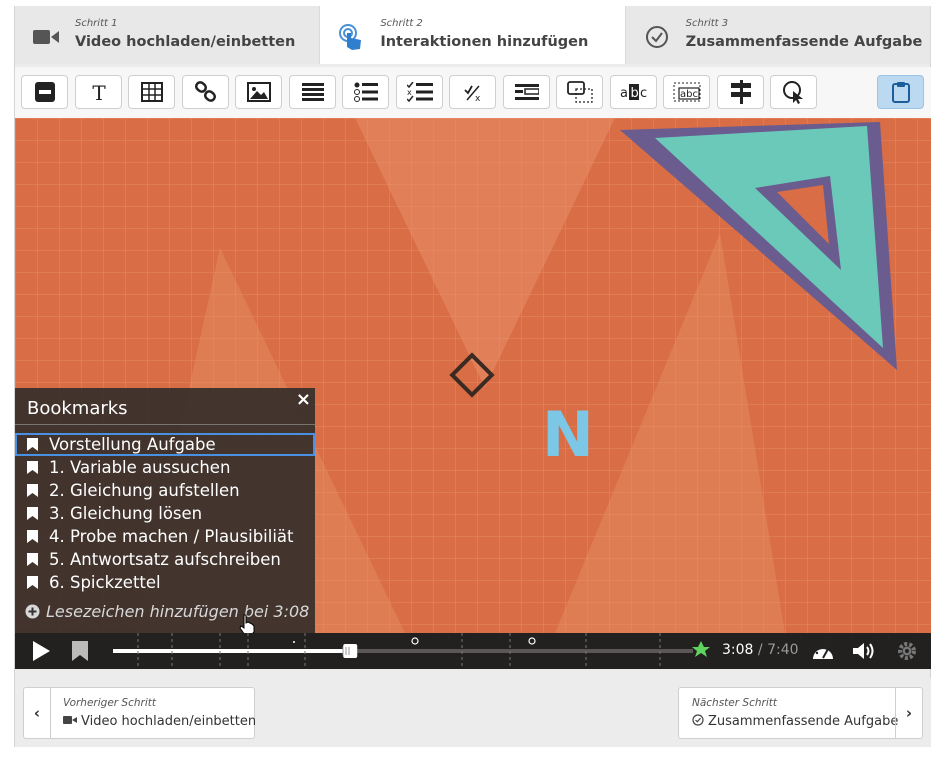  Describe the element at coordinates (804, 42) in the screenshot. I see `step-label: Zusammenfassende Aufgabe` at that location.